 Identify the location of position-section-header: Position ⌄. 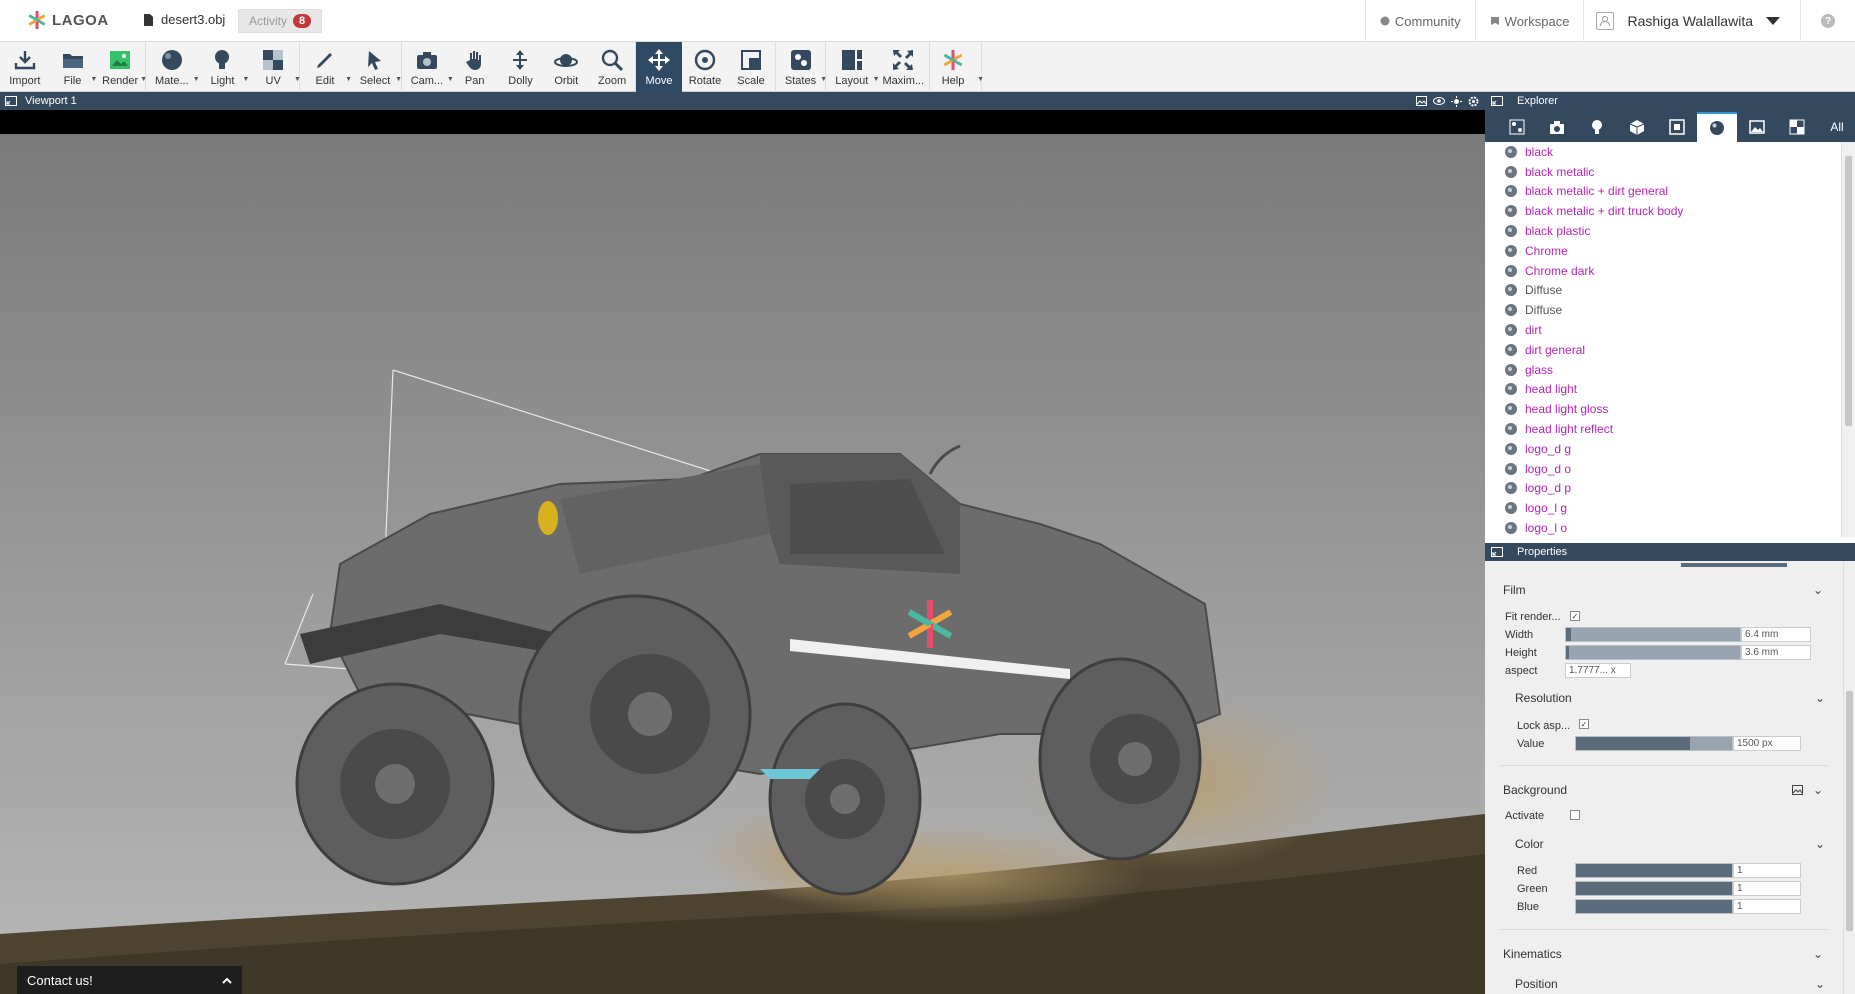
(1670, 984).